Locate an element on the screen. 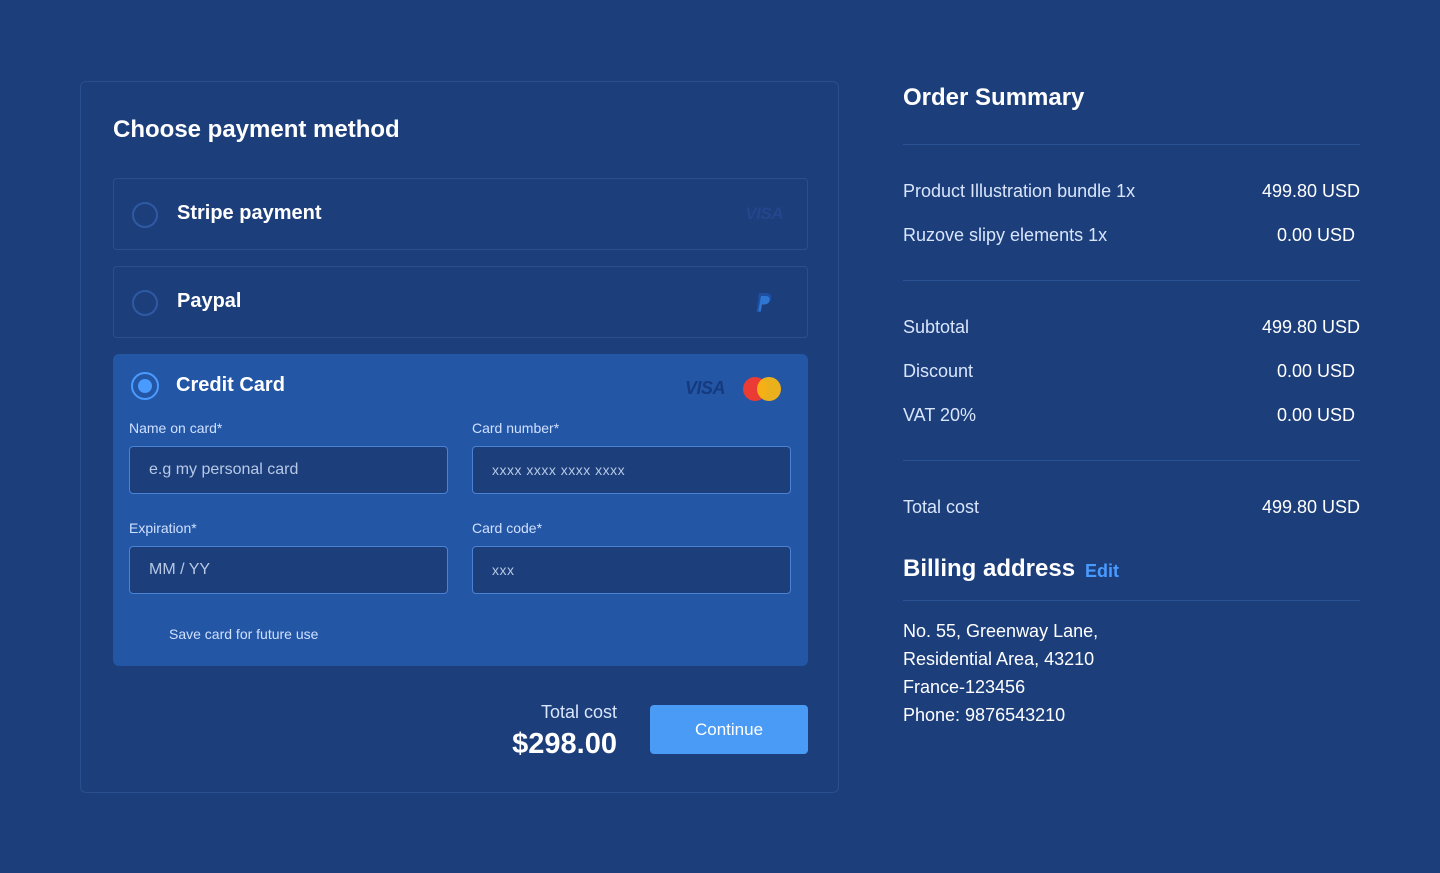 This screenshot has width=1440, height=873. address-line: Phone: 9876543210 is located at coordinates (984, 715).